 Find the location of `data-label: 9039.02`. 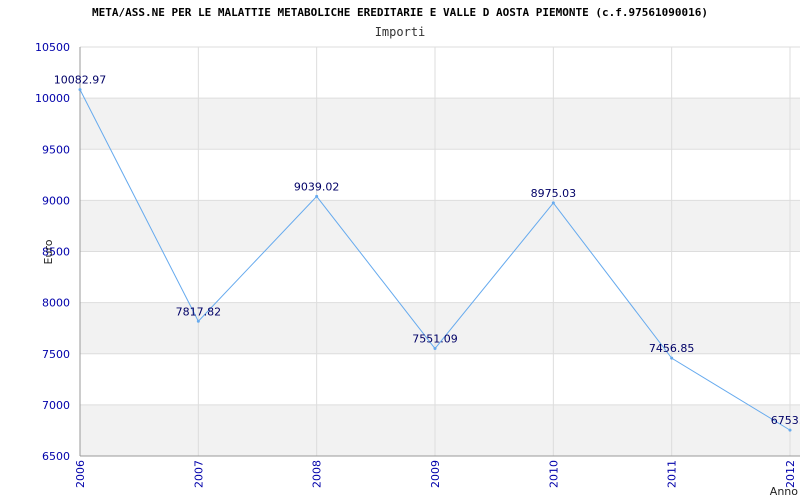

data-label: 9039.02 is located at coordinates (317, 186).